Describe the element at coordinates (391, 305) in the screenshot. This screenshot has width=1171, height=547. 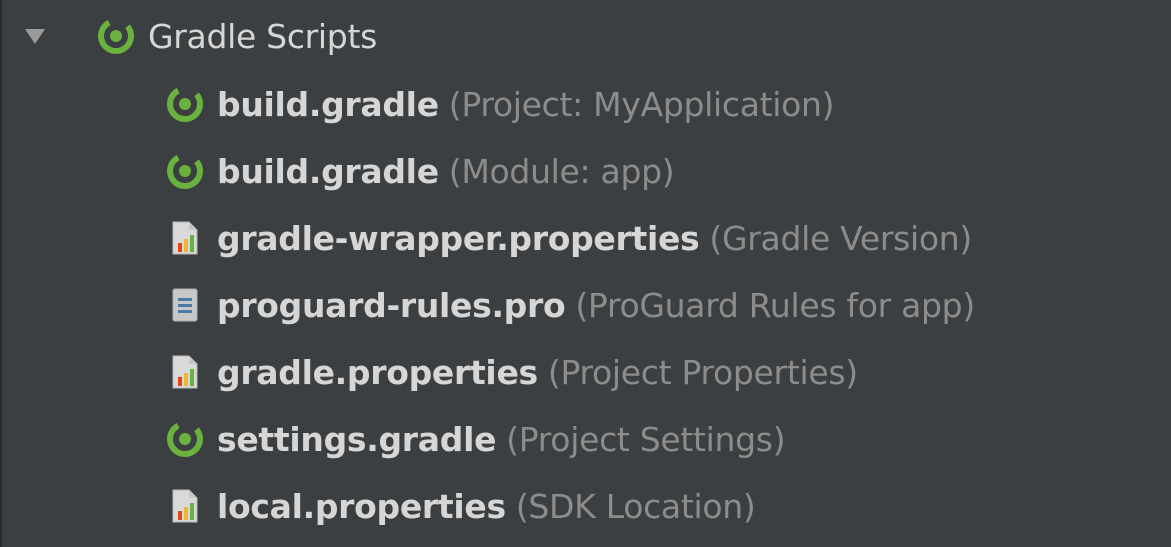
I see `file-name: proguard-rules.pro` at that location.